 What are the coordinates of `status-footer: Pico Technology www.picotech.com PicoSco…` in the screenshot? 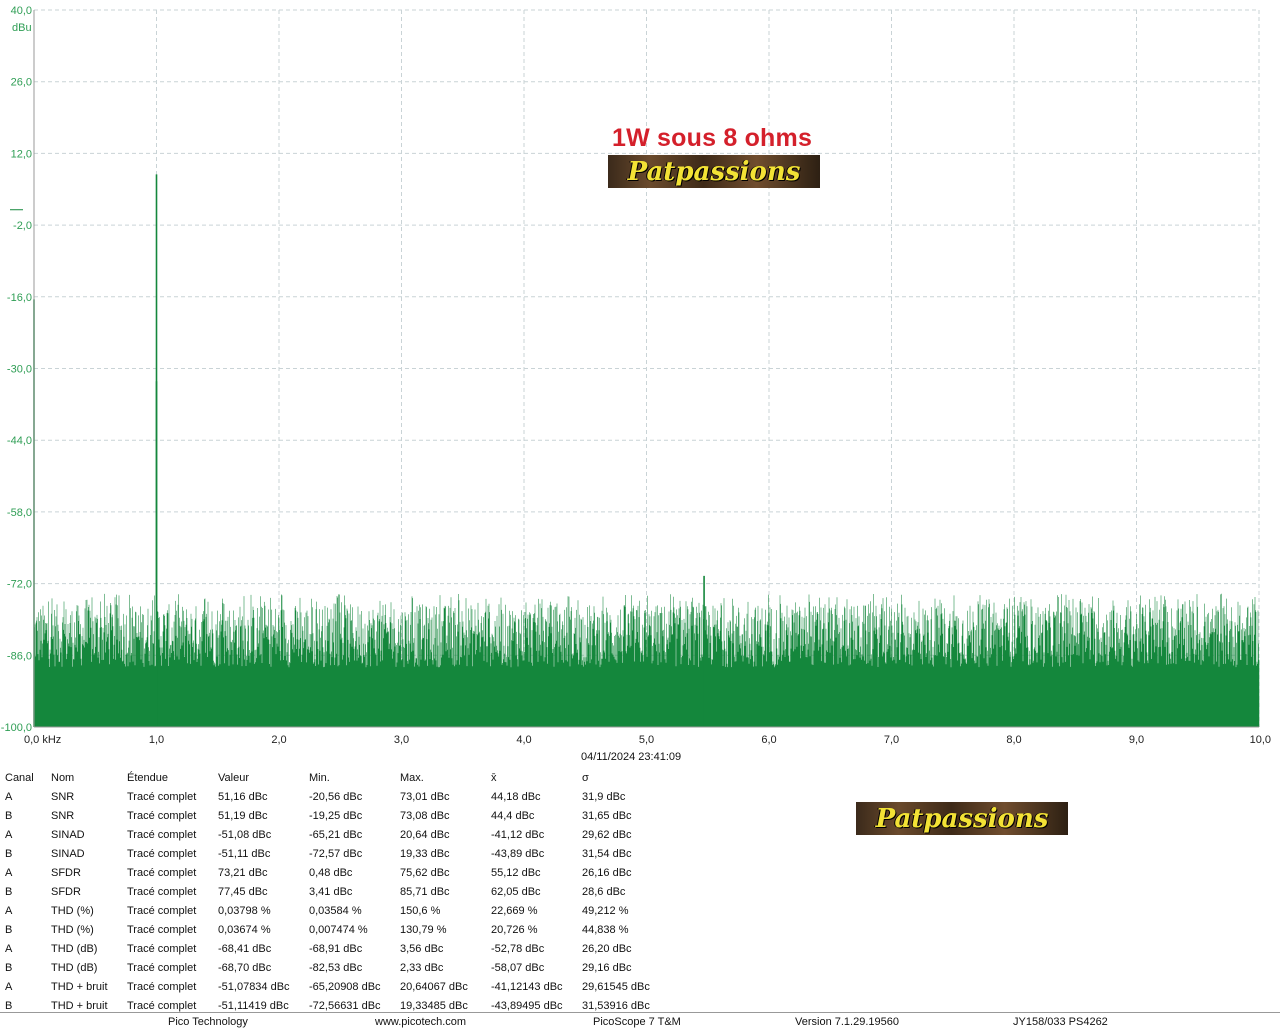 It's located at (640, 1021).